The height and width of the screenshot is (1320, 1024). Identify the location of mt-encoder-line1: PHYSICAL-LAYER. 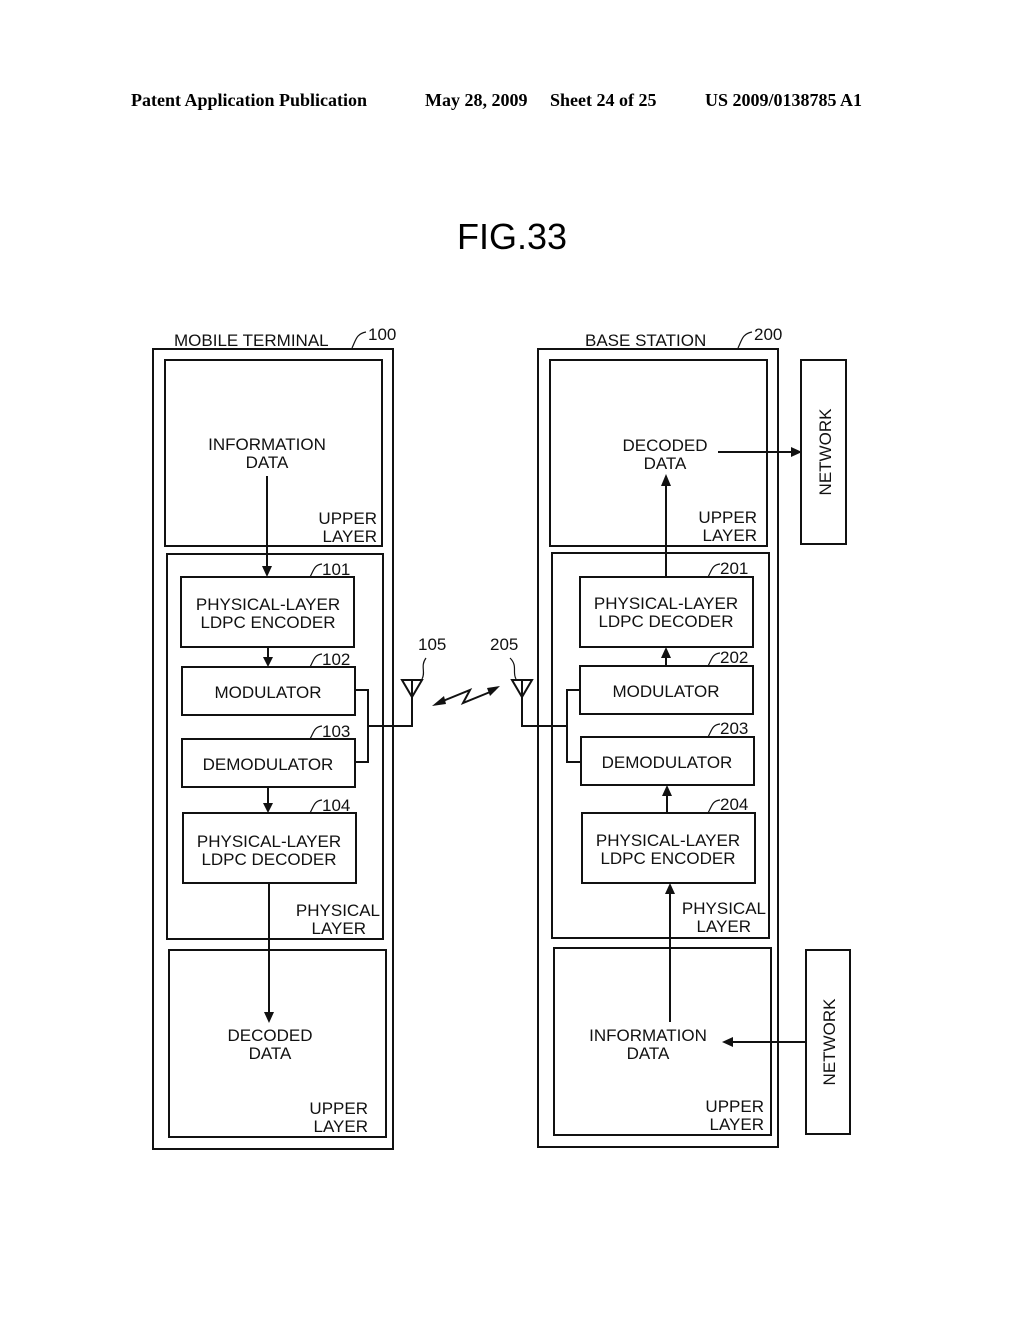
(268, 604).